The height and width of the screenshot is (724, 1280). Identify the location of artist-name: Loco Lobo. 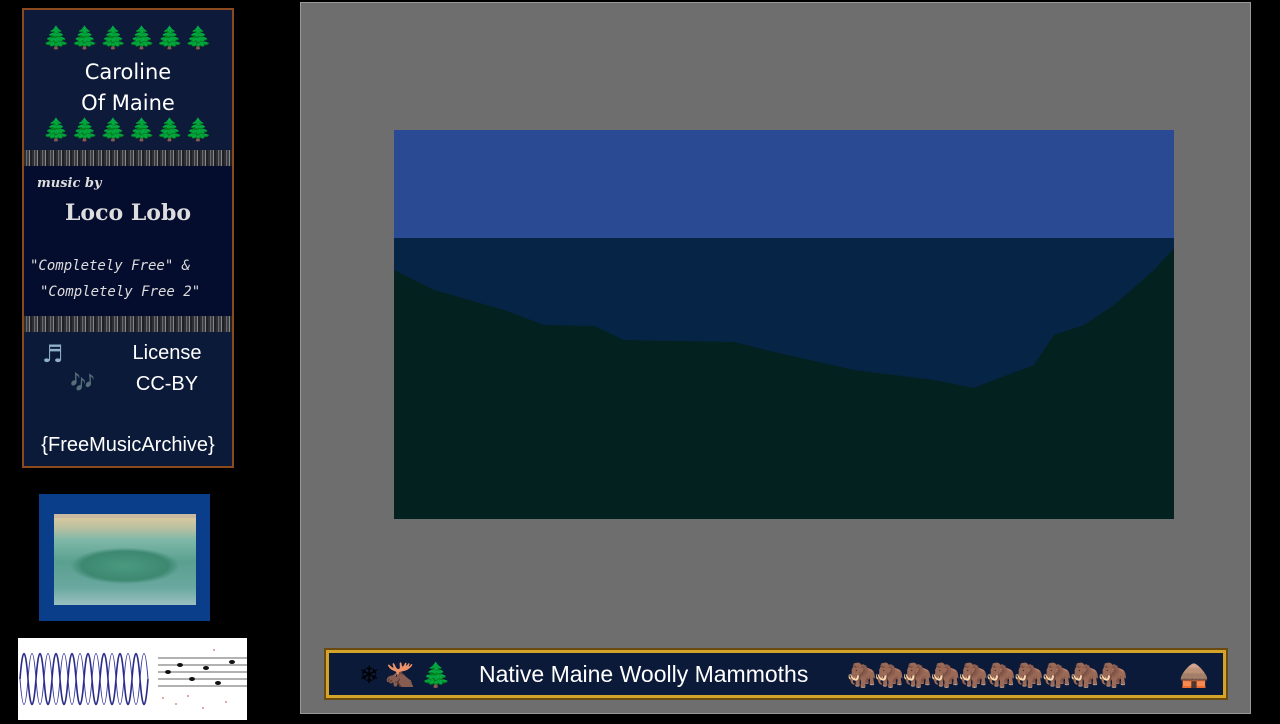
(128, 213).